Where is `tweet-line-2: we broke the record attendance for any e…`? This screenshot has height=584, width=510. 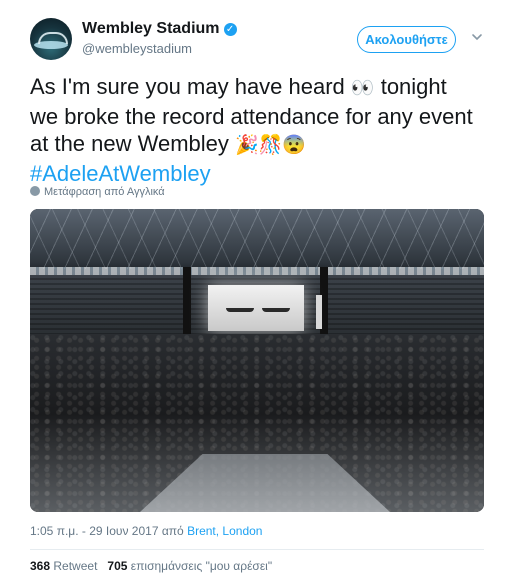 tweet-line-2: we broke the record attendance for any e… is located at coordinates (251, 116).